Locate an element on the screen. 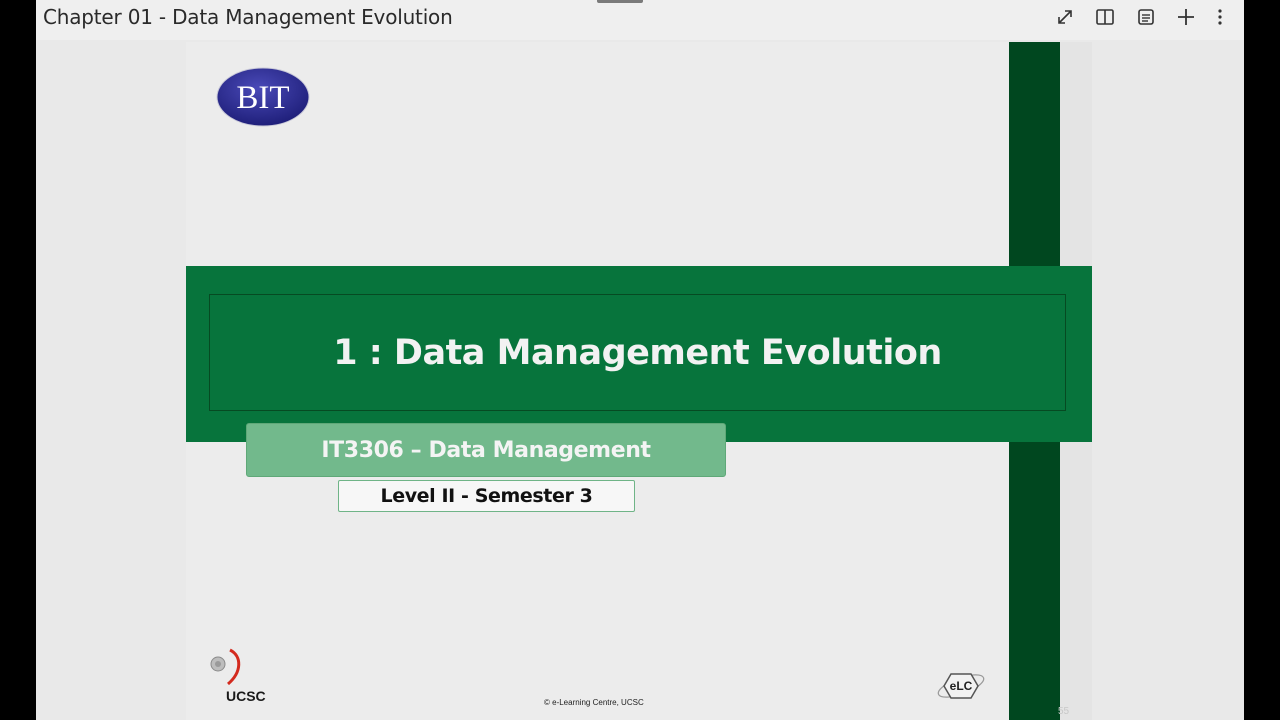 This screenshot has width=1280, height=720. level-text: Level II - Semester 3 is located at coordinates (486, 496).